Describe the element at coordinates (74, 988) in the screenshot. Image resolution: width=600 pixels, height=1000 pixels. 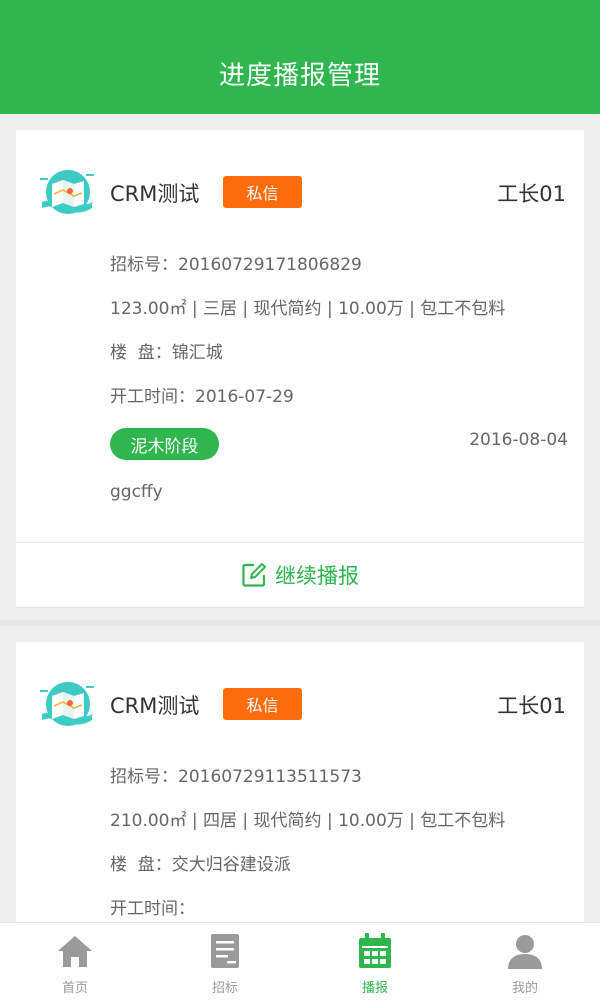
I see `tab-label: 首页` at that location.